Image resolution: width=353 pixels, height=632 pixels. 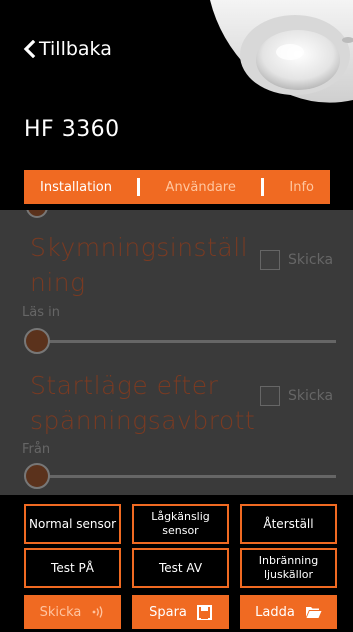 I want to click on folder-open-icon, so click(x=313, y=612).